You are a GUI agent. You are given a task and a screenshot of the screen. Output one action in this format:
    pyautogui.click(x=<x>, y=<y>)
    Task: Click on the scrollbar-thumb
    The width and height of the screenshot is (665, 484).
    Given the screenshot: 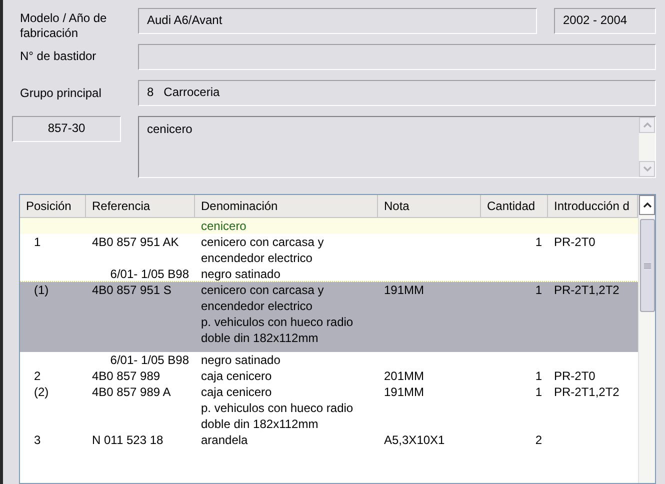 What is the action you would take?
    pyautogui.click(x=647, y=265)
    